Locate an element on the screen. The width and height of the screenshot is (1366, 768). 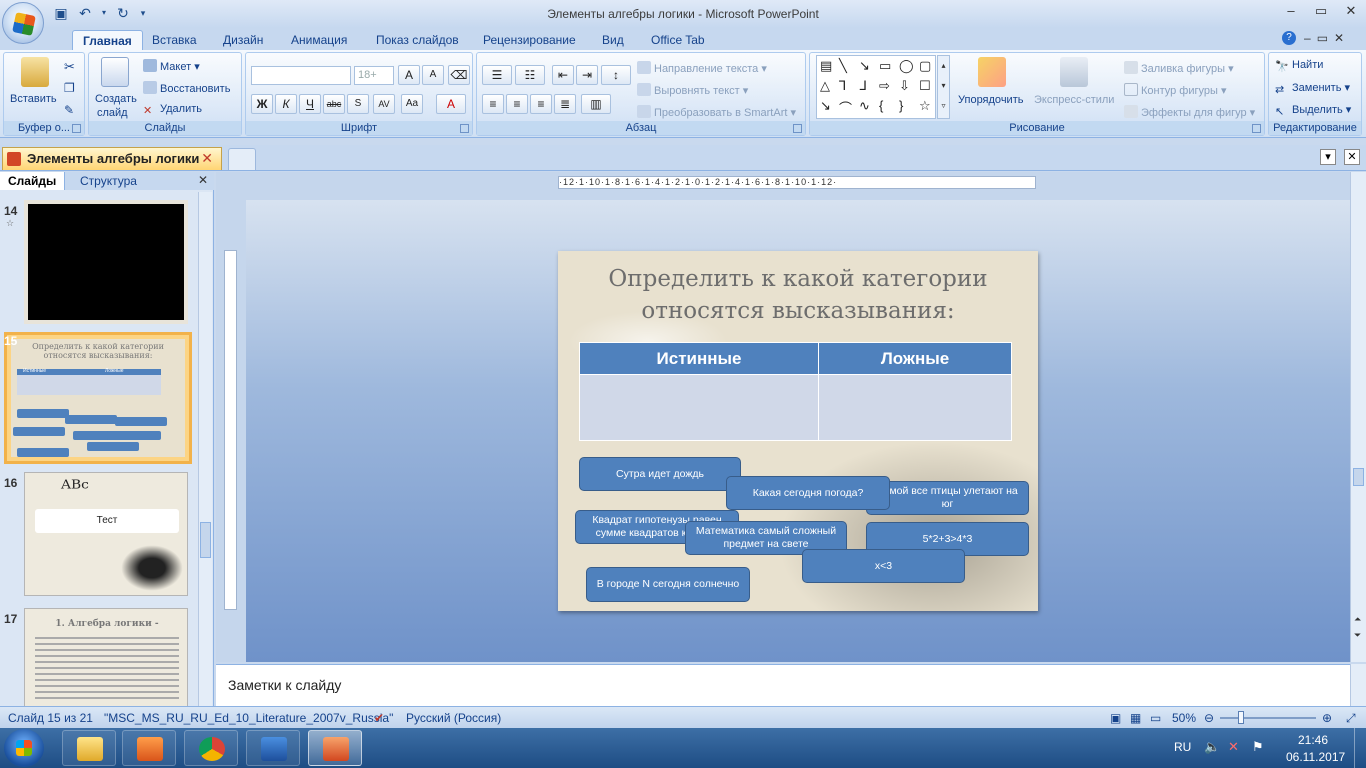
taskbar-explorer is located at coordinates (89, 748).